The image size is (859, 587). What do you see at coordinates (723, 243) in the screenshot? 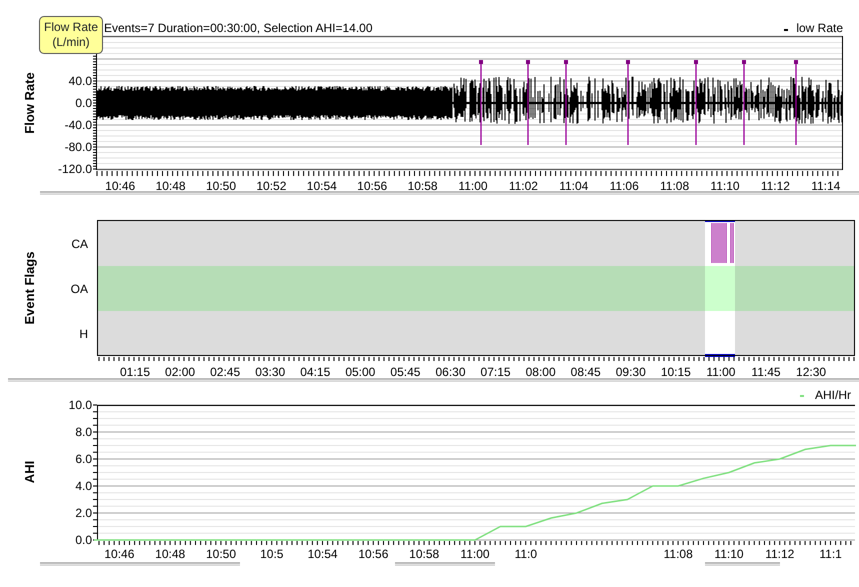
I see `event-ticks-drawing` at bounding box center [723, 243].